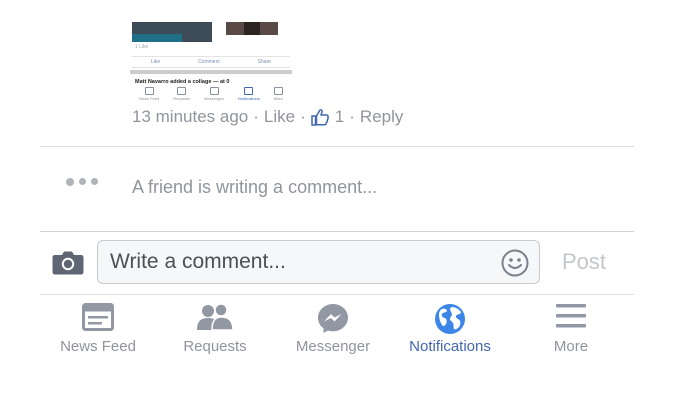 The width and height of the screenshot is (695, 401). What do you see at coordinates (333, 346) in the screenshot?
I see `tab-label: Messenger` at bounding box center [333, 346].